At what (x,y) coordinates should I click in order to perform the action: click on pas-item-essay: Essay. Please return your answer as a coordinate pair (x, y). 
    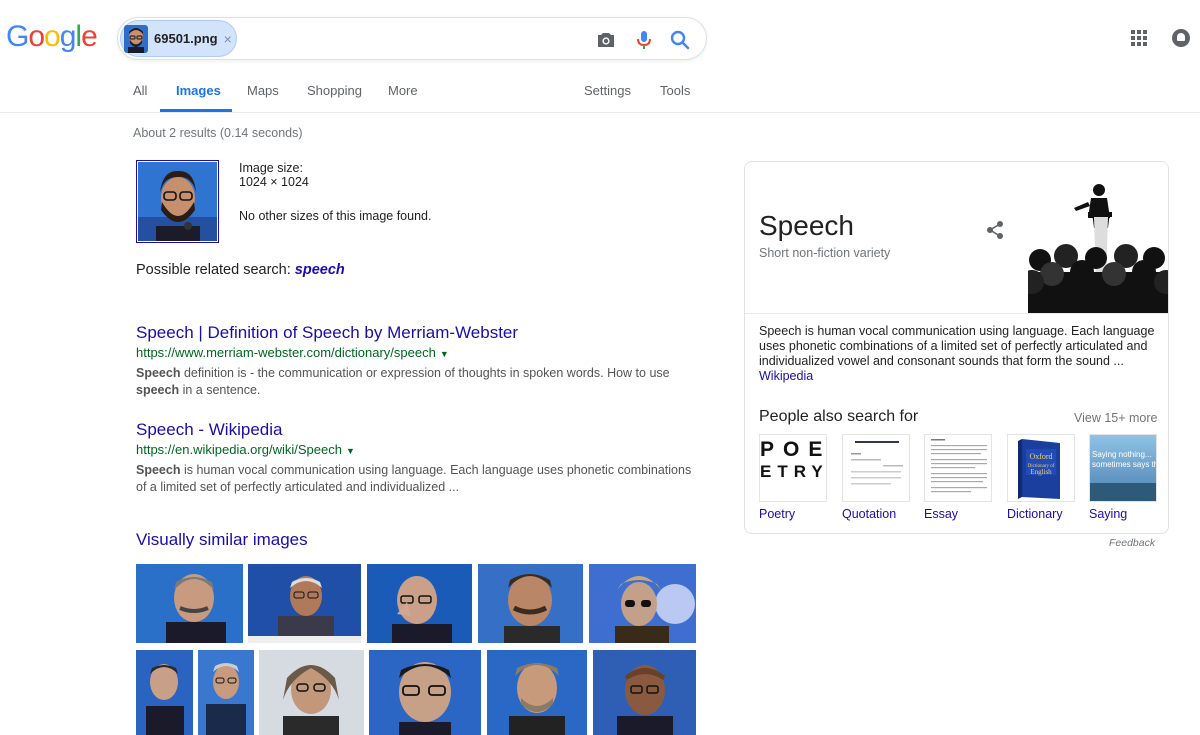
    Looking at the image, I should click on (958, 477).